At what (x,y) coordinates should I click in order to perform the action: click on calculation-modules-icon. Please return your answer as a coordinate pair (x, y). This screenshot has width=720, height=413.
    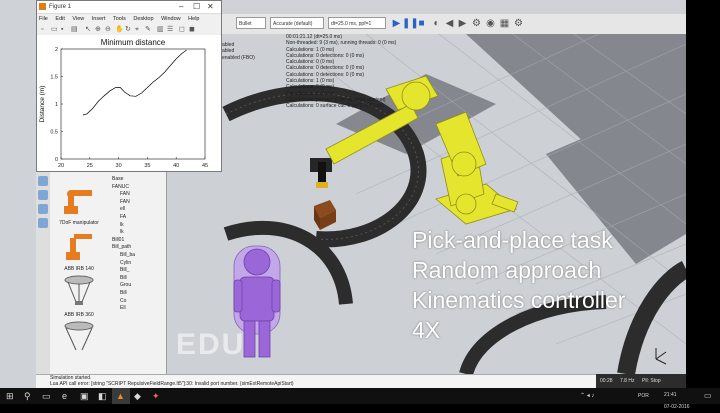
    Looking at the image, I should click on (43, 223).